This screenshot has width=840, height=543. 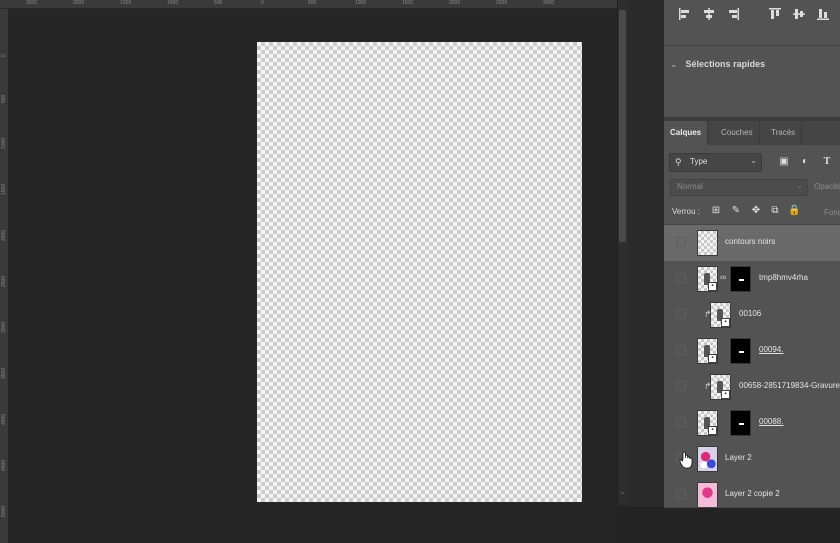 What do you see at coordinates (686, 211) in the screenshot?
I see `lock-label: Verrou :` at bounding box center [686, 211].